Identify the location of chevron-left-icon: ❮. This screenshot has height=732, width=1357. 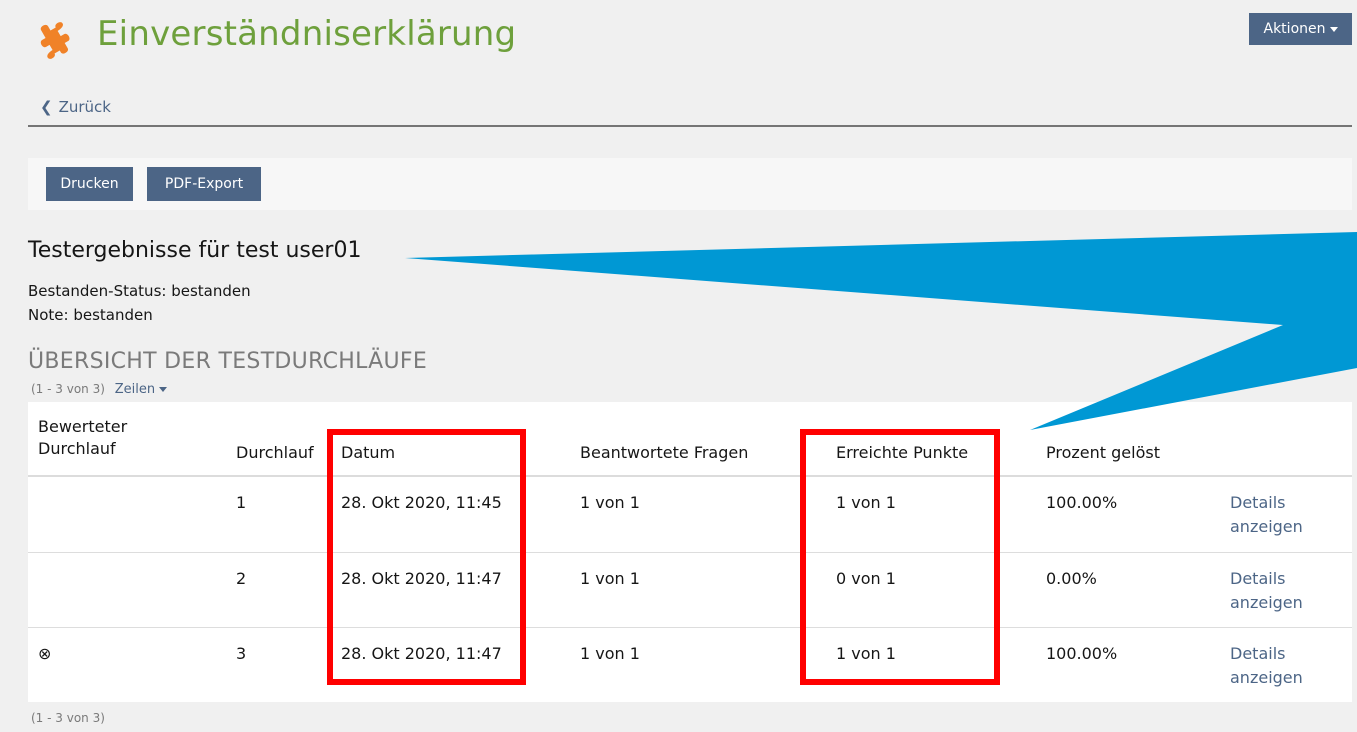
(46, 107).